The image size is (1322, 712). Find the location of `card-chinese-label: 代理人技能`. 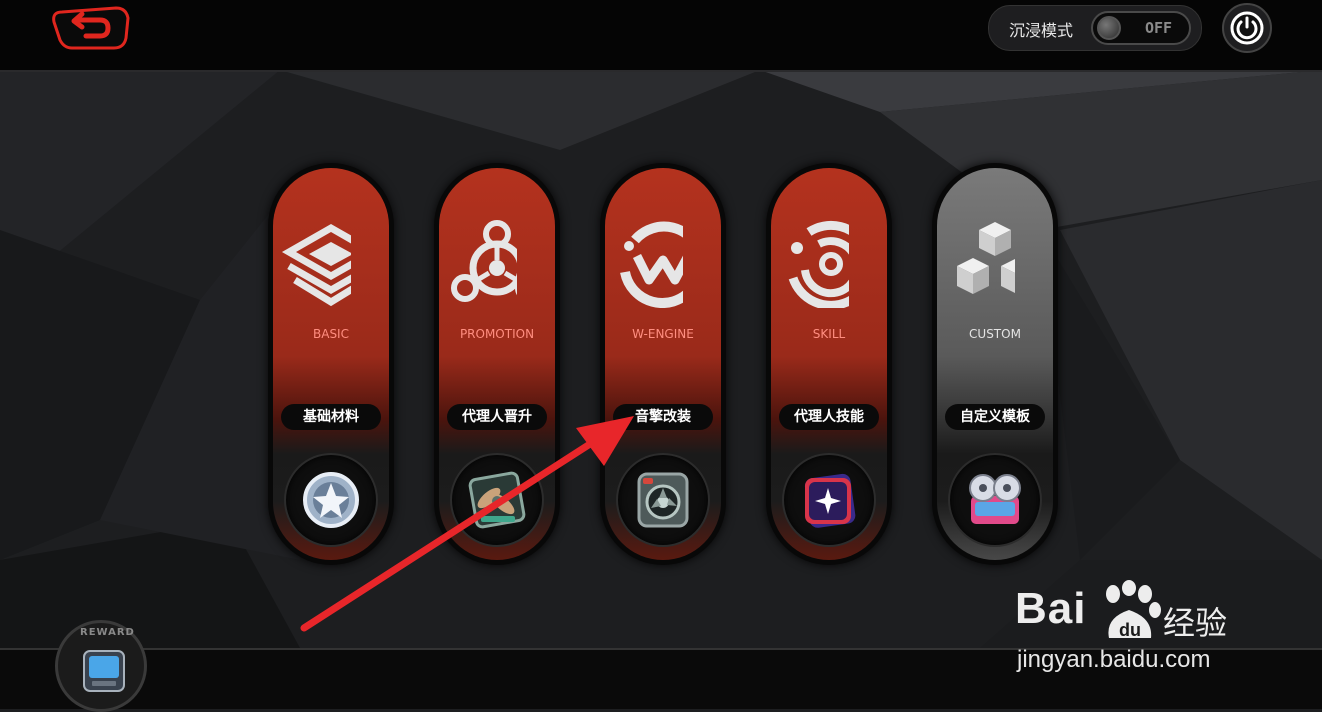

card-chinese-label: 代理人技能 is located at coordinates (829, 417).